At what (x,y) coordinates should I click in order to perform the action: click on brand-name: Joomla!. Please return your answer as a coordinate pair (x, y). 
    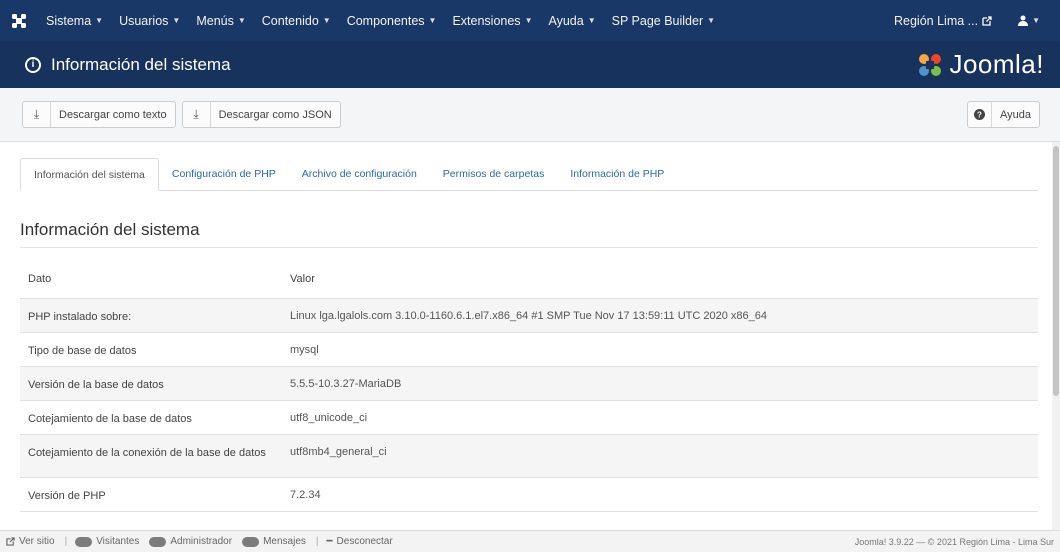
    Looking at the image, I should click on (996, 64).